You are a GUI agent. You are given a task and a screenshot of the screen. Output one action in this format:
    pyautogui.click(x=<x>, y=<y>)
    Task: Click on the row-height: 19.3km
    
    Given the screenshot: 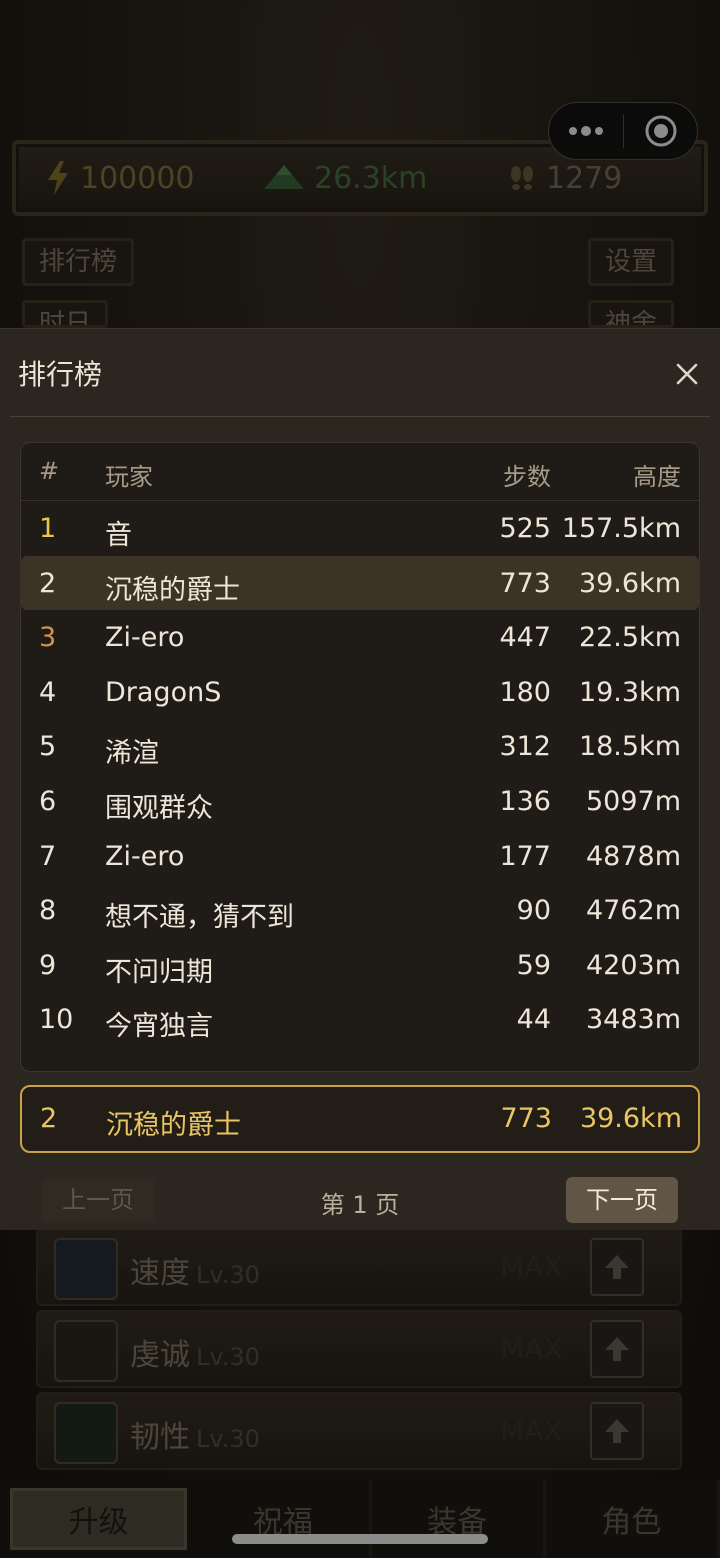 What is the action you would take?
    pyautogui.click(x=629, y=692)
    